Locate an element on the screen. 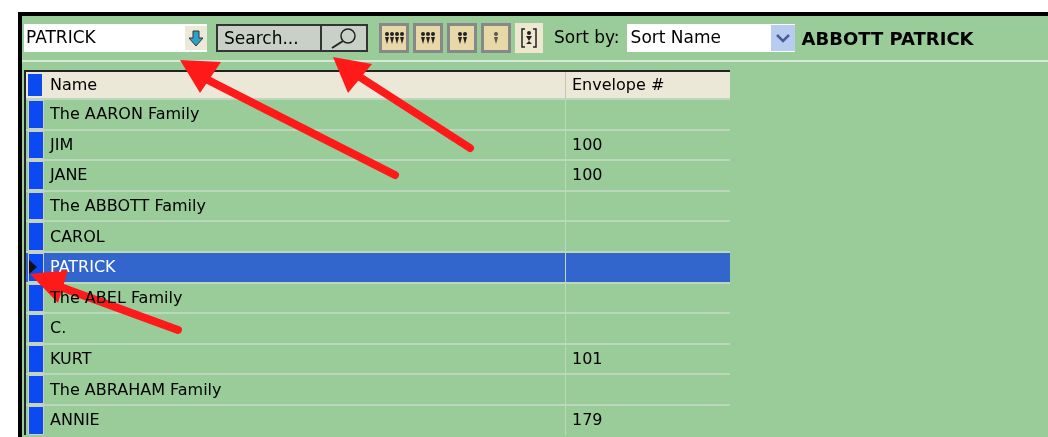 Image resolution: width=1048 pixels, height=437 pixels. table-row: JANE 100 is located at coordinates (378, 174).